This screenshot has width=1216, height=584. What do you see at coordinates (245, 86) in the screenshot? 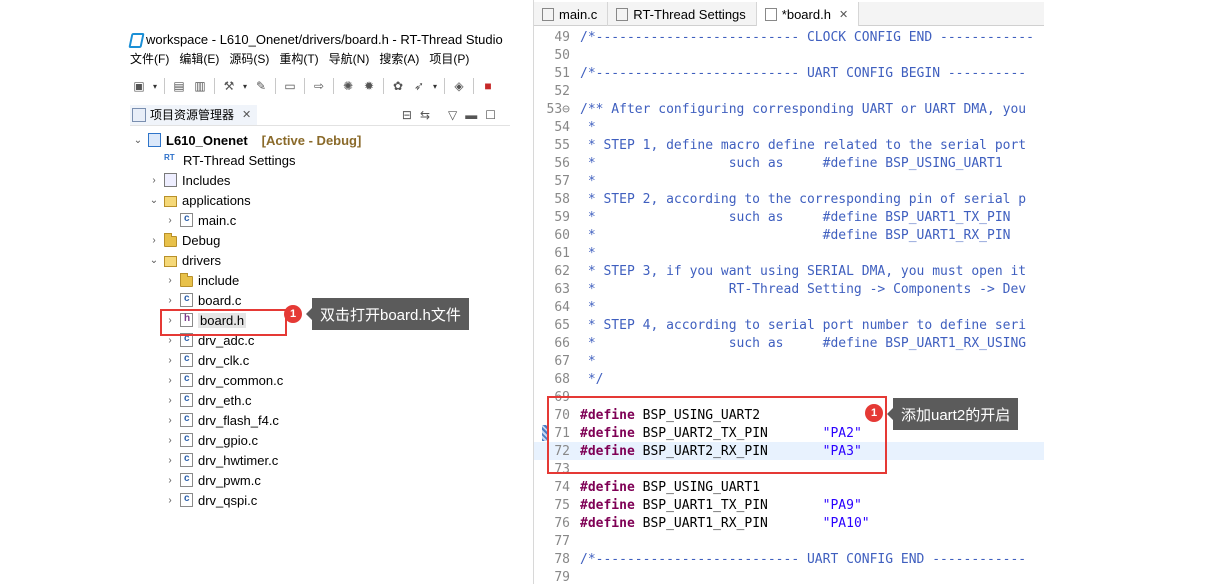
I see `build-dropdown-icon: ▾` at bounding box center [245, 86].